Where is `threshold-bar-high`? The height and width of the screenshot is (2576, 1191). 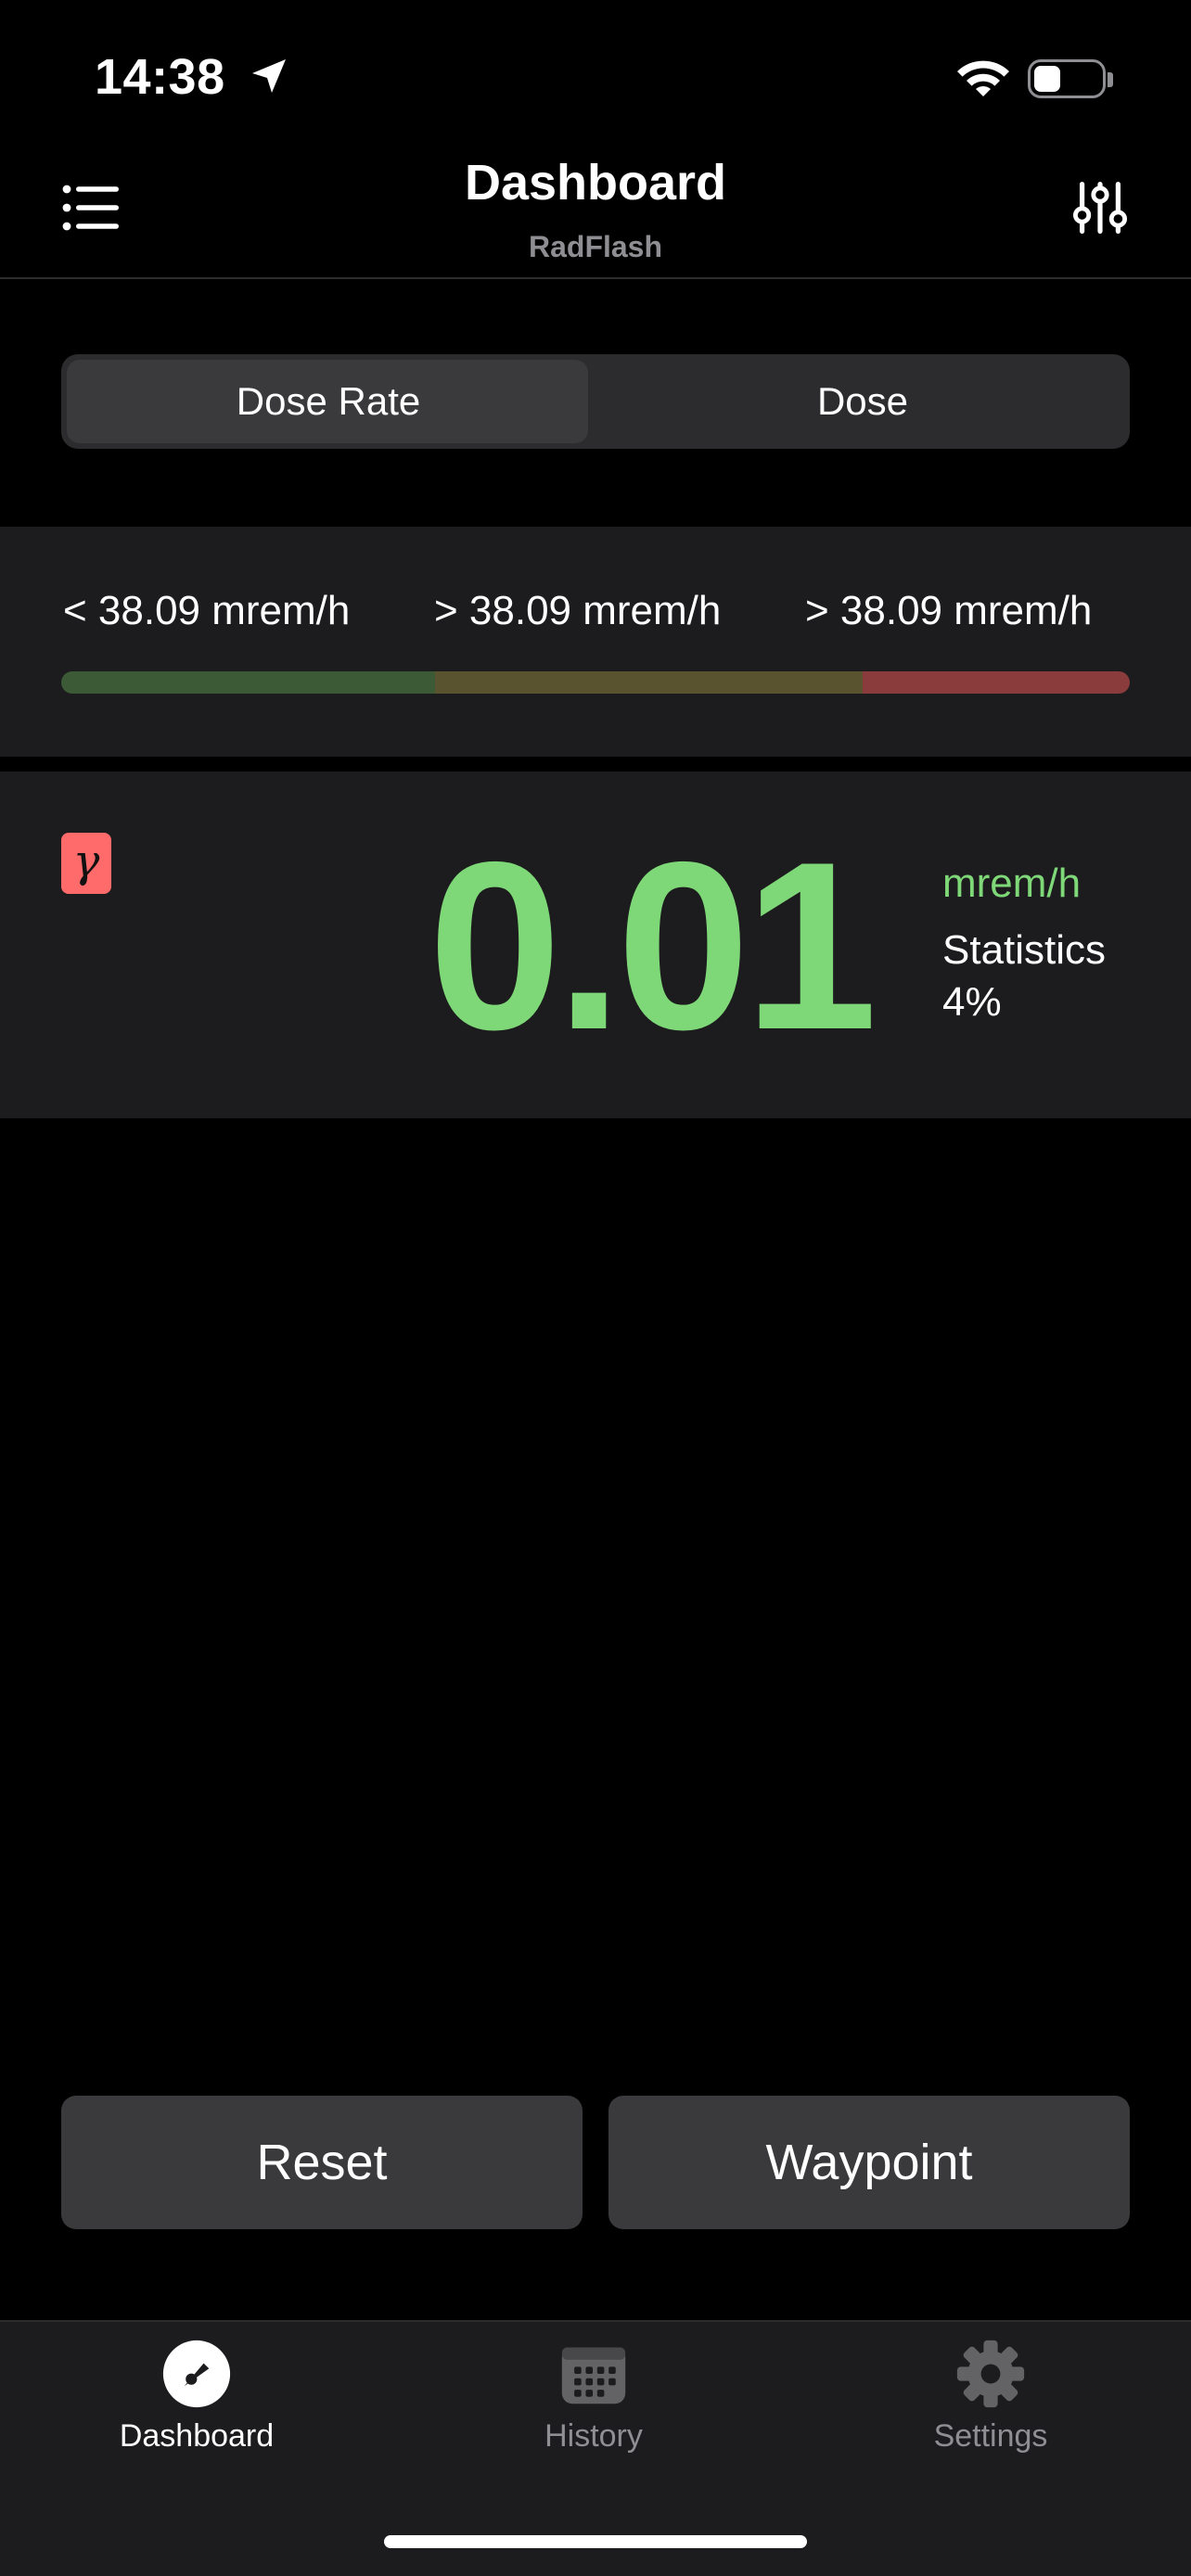
threshold-bar-high is located at coordinates (996, 682).